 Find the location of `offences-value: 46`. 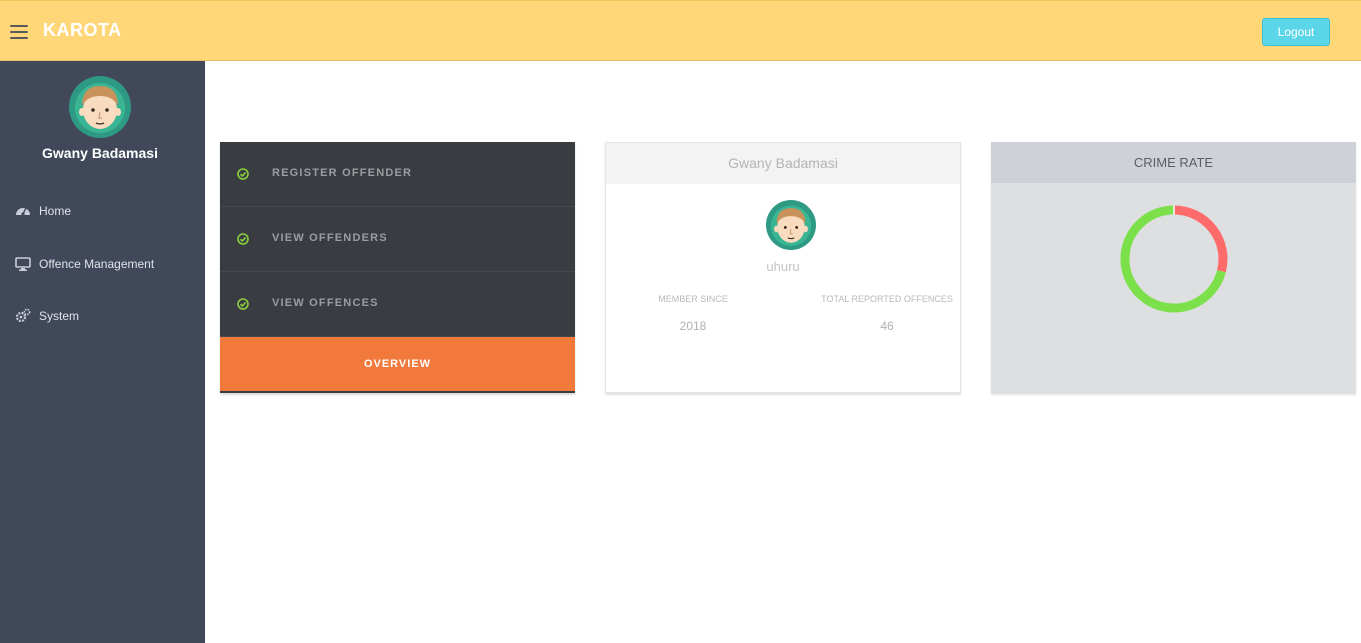

offences-value: 46 is located at coordinates (887, 326).